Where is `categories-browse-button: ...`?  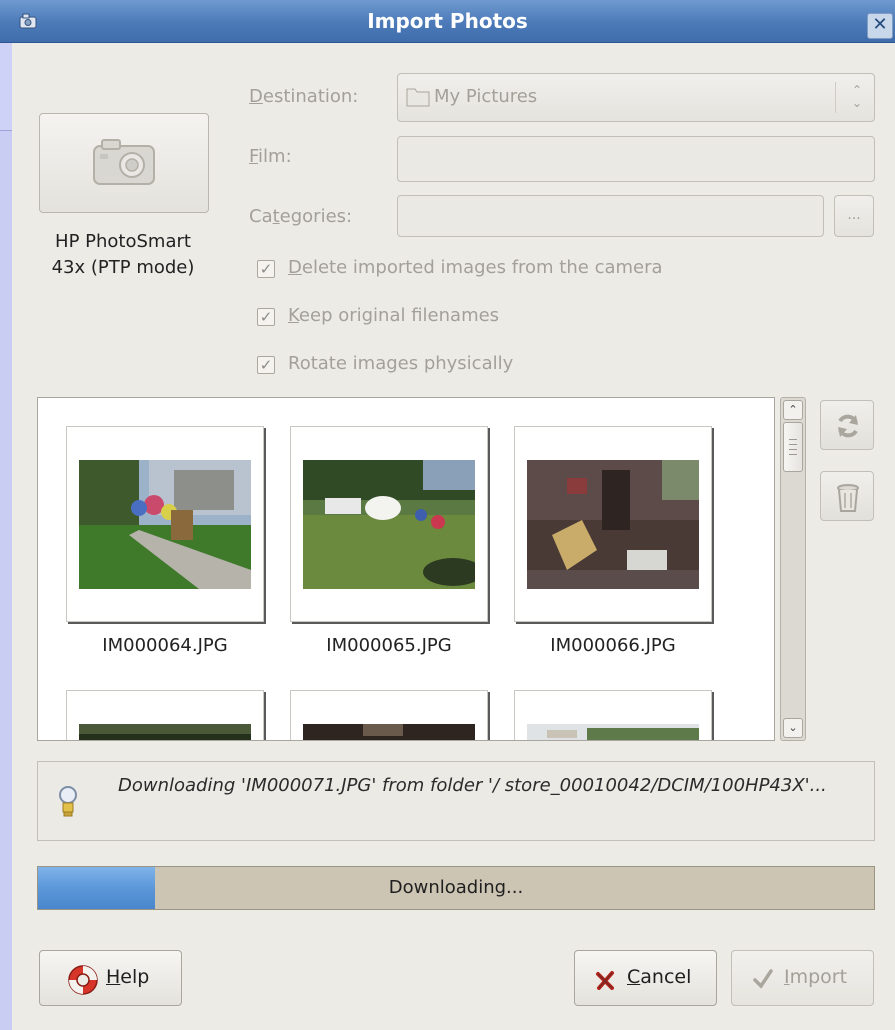
categories-browse-button: ... is located at coordinates (854, 216).